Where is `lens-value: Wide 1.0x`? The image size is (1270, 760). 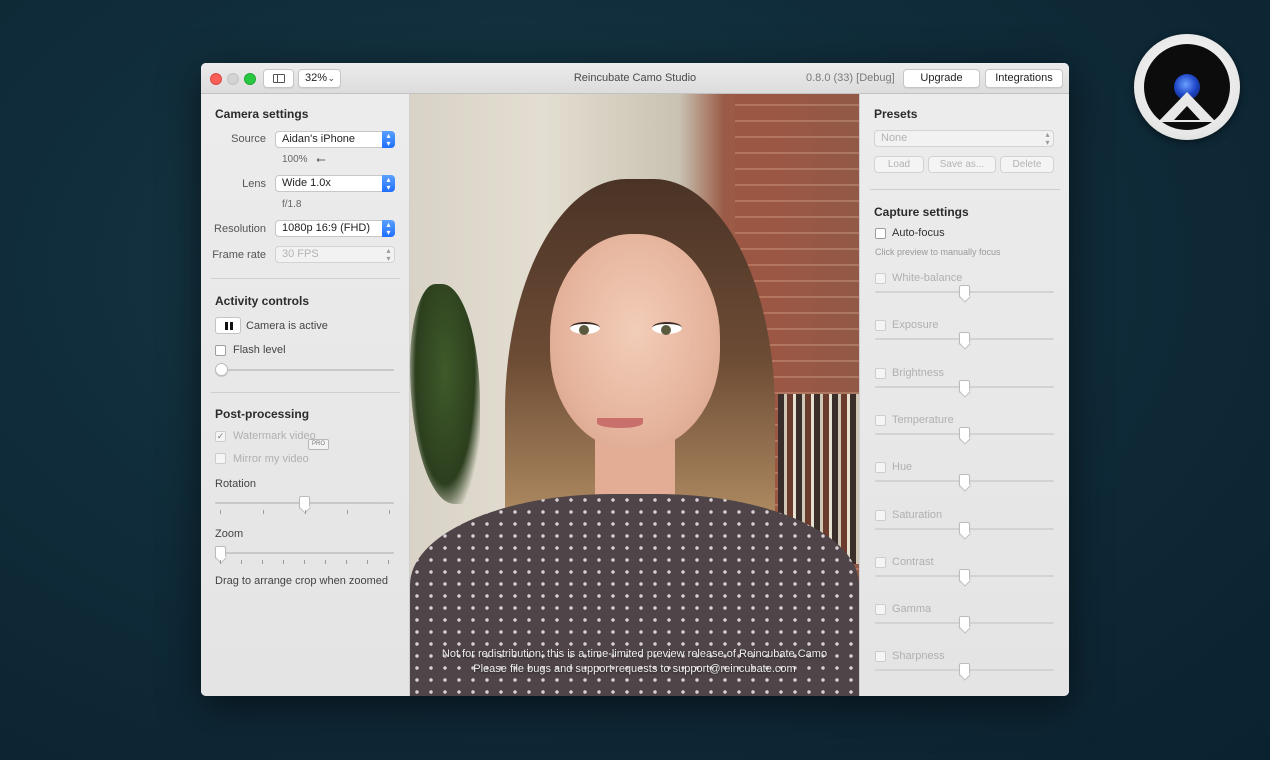 lens-value: Wide 1.0x is located at coordinates (306, 183).